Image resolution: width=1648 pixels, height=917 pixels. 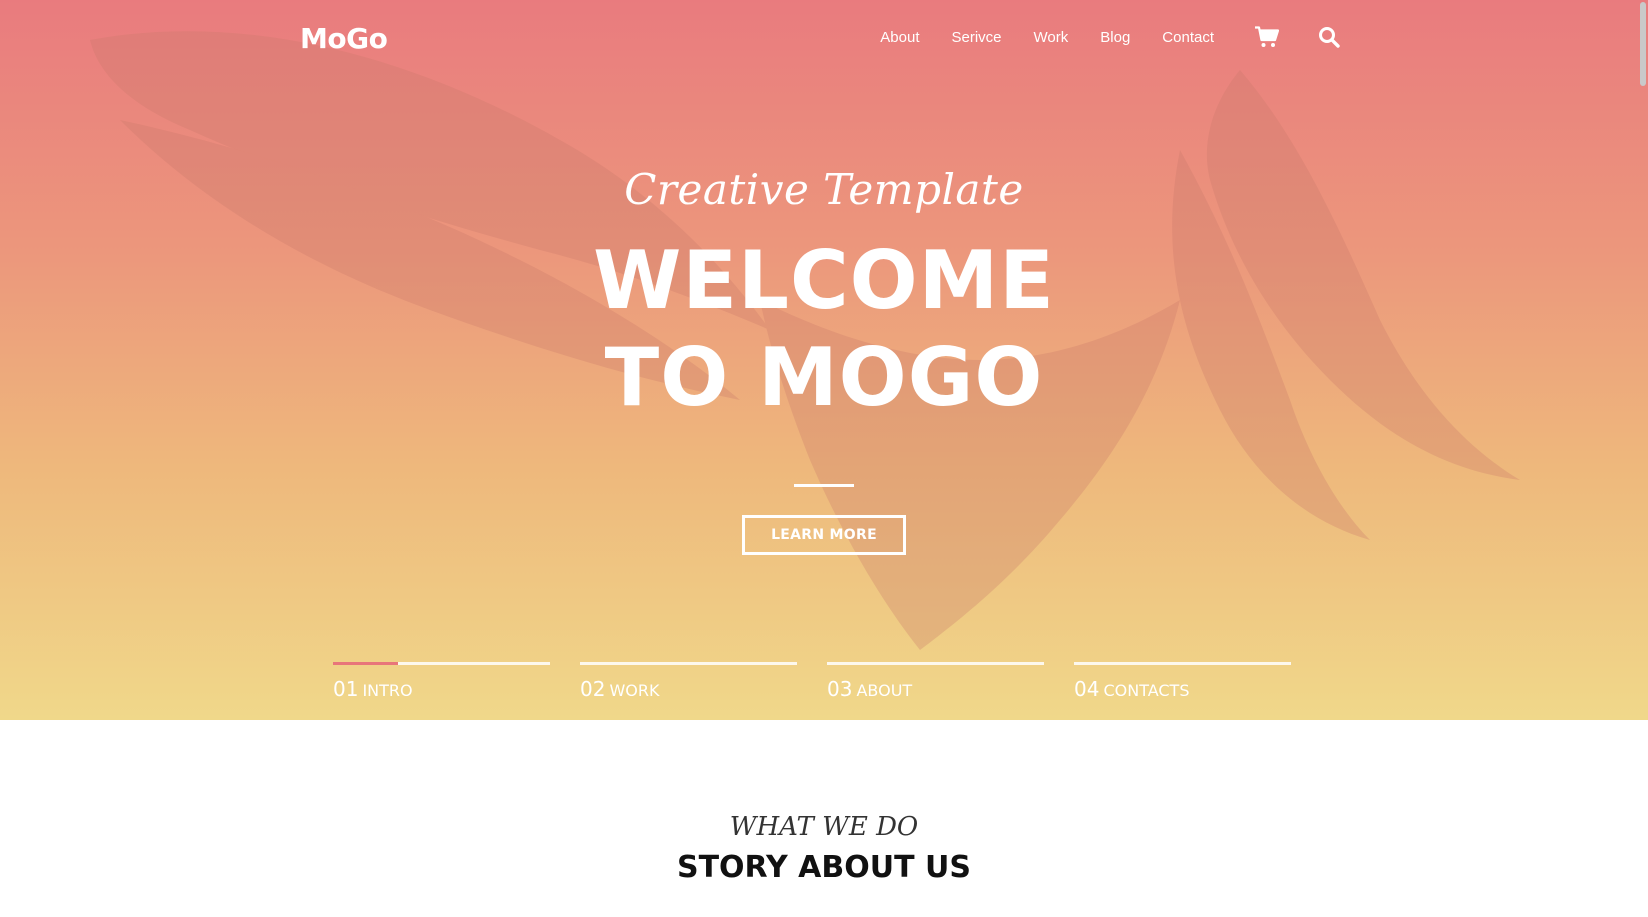 I want to click on nav-link-contact: Contact, so click(x=1188, y=37).